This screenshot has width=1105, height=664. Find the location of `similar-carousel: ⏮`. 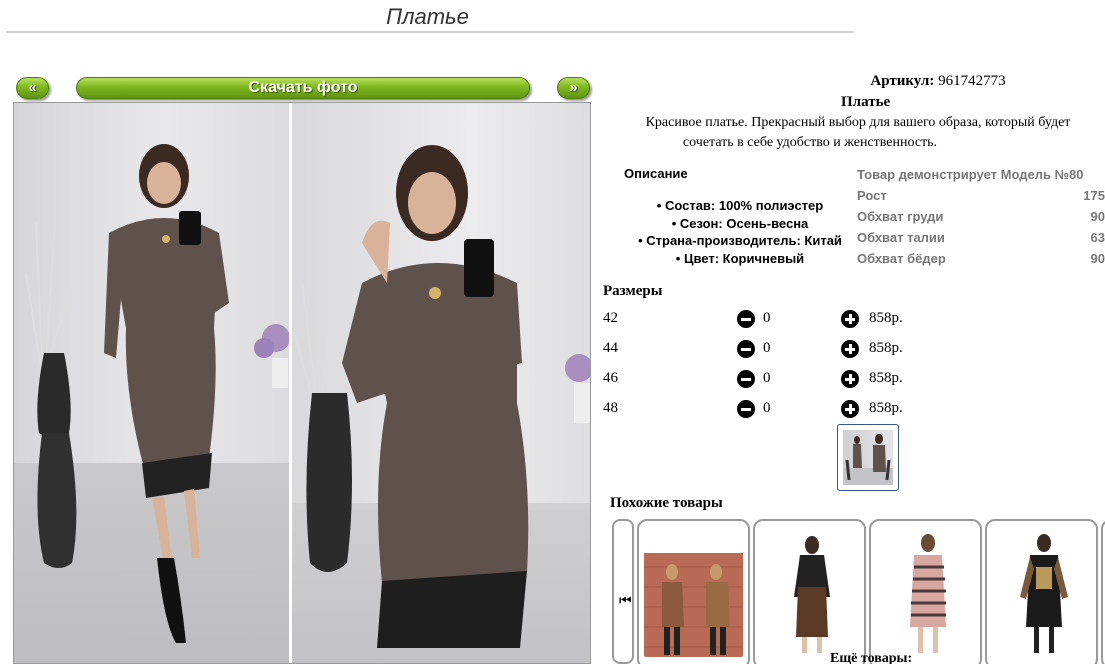

similar-carousel: ⏮ is located at coordinates (858, 591).